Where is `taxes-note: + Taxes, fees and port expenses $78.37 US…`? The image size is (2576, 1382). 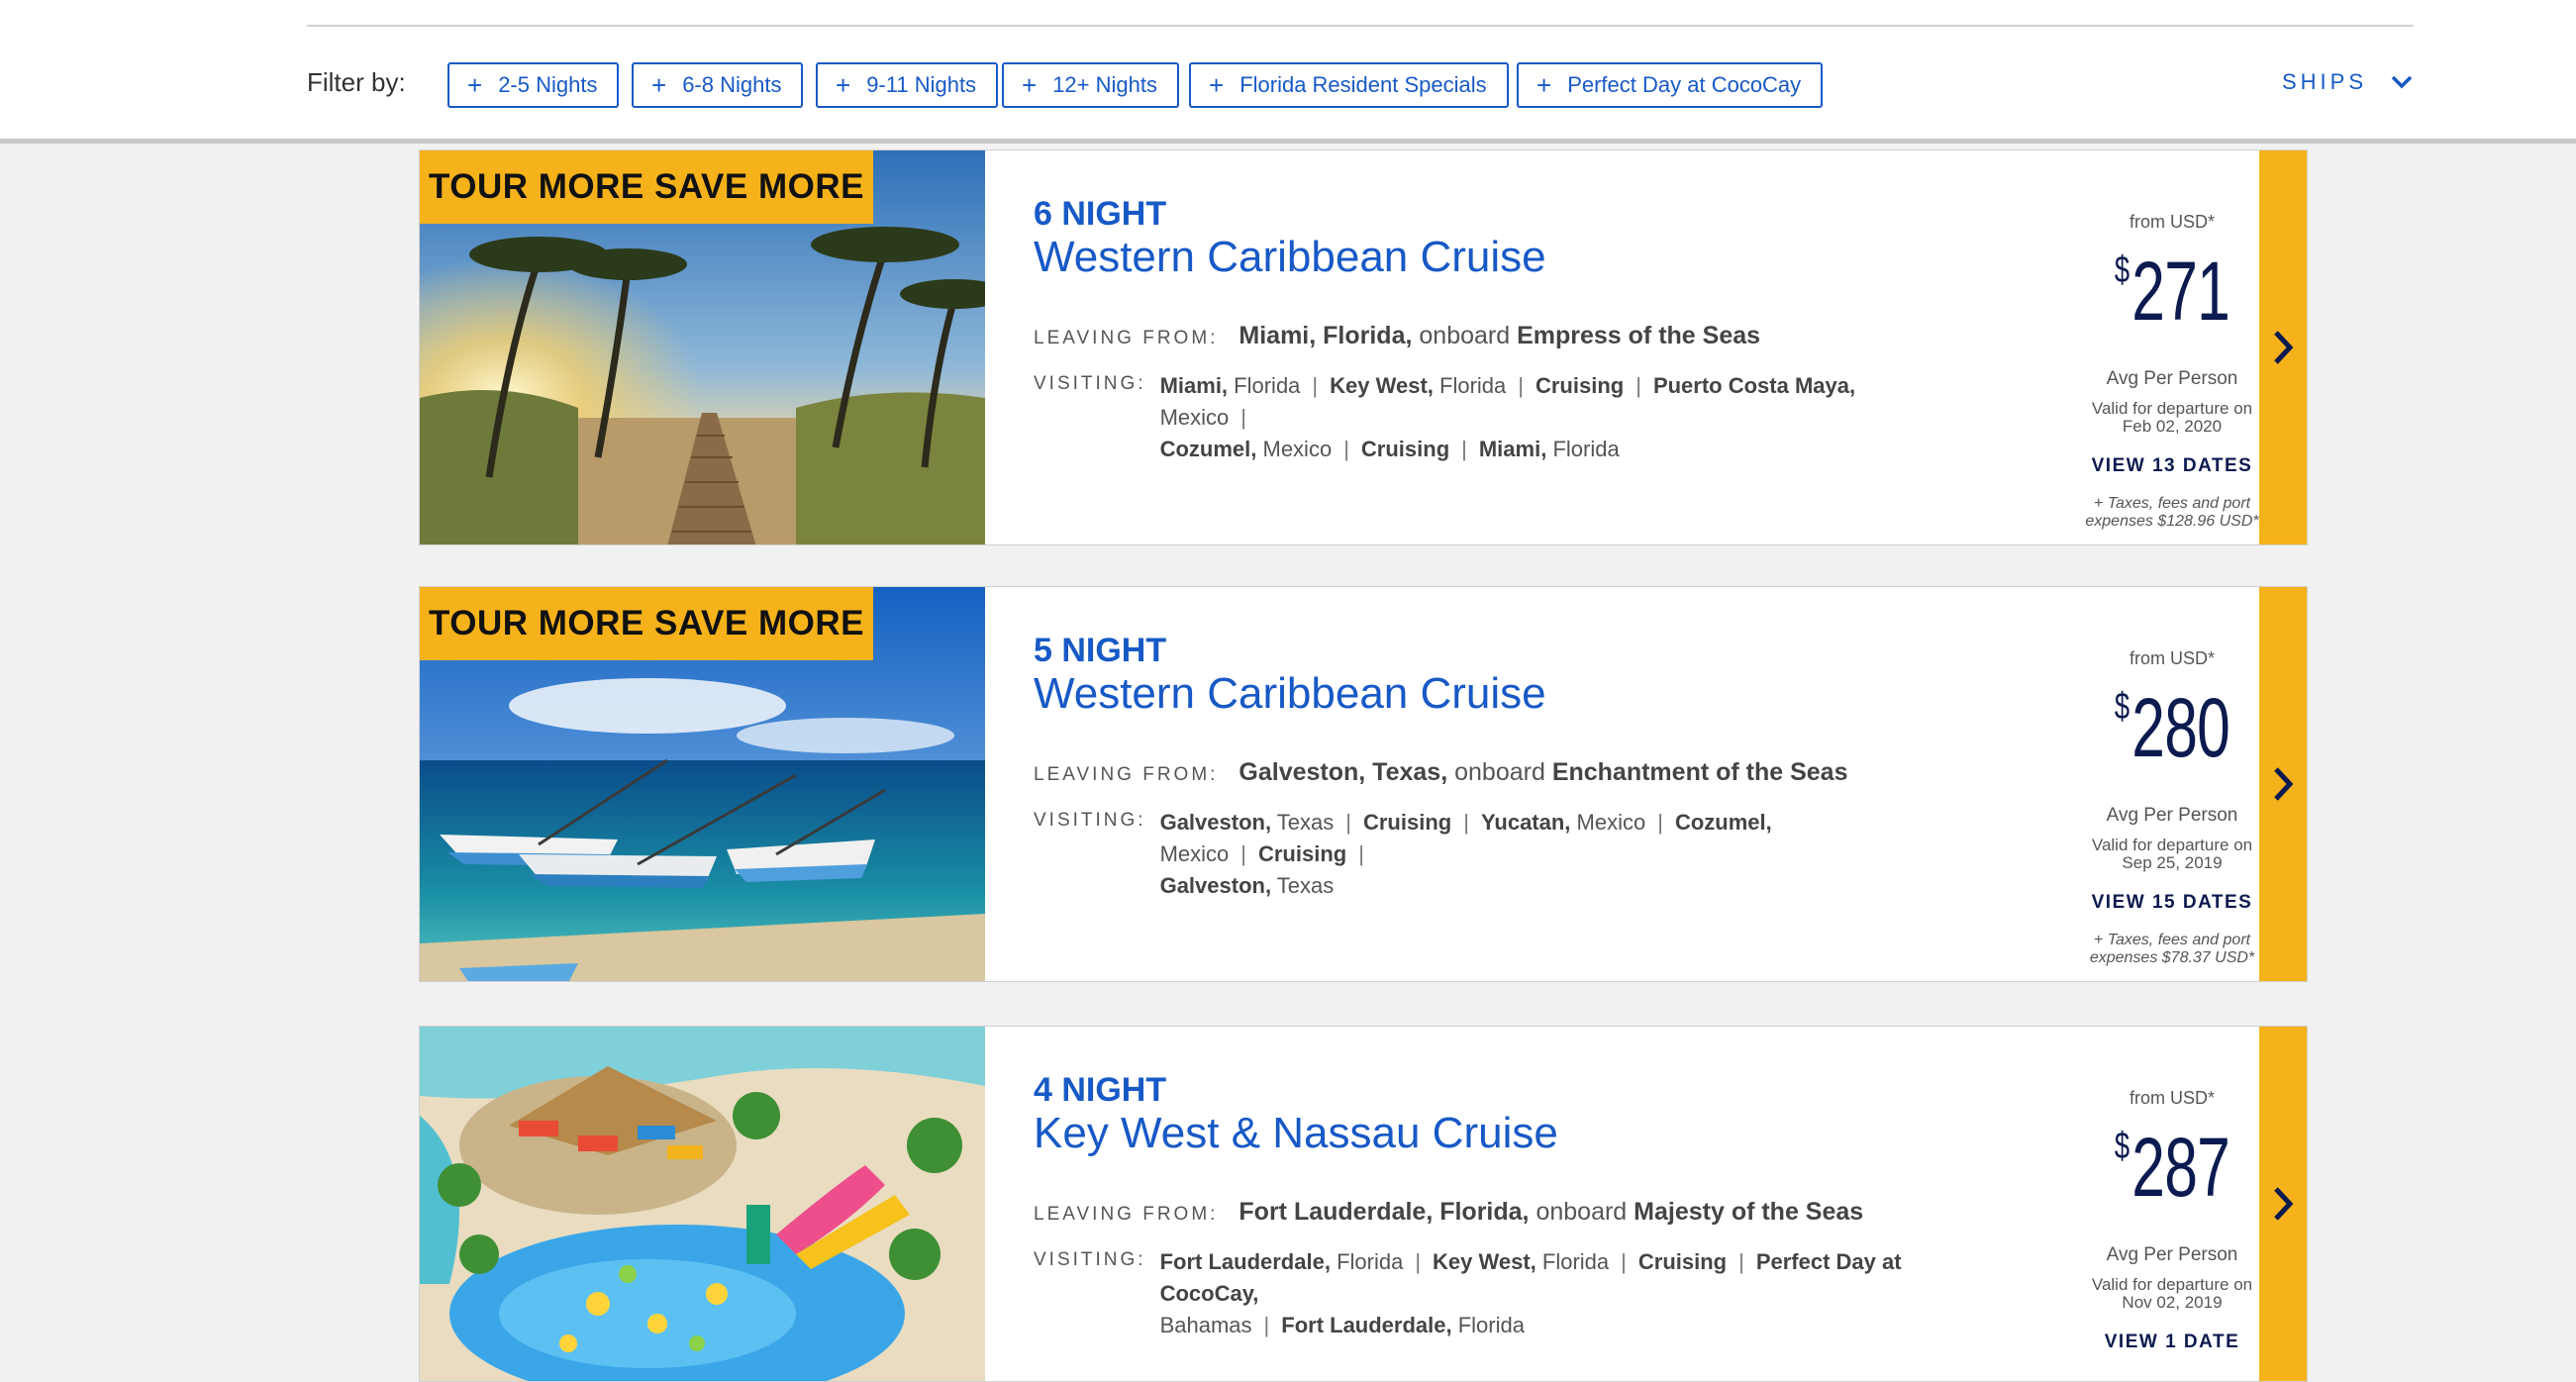 taxes-note: + Taxes, fees and port expenses $78.37 US… is located at coordinates (2172, 949).